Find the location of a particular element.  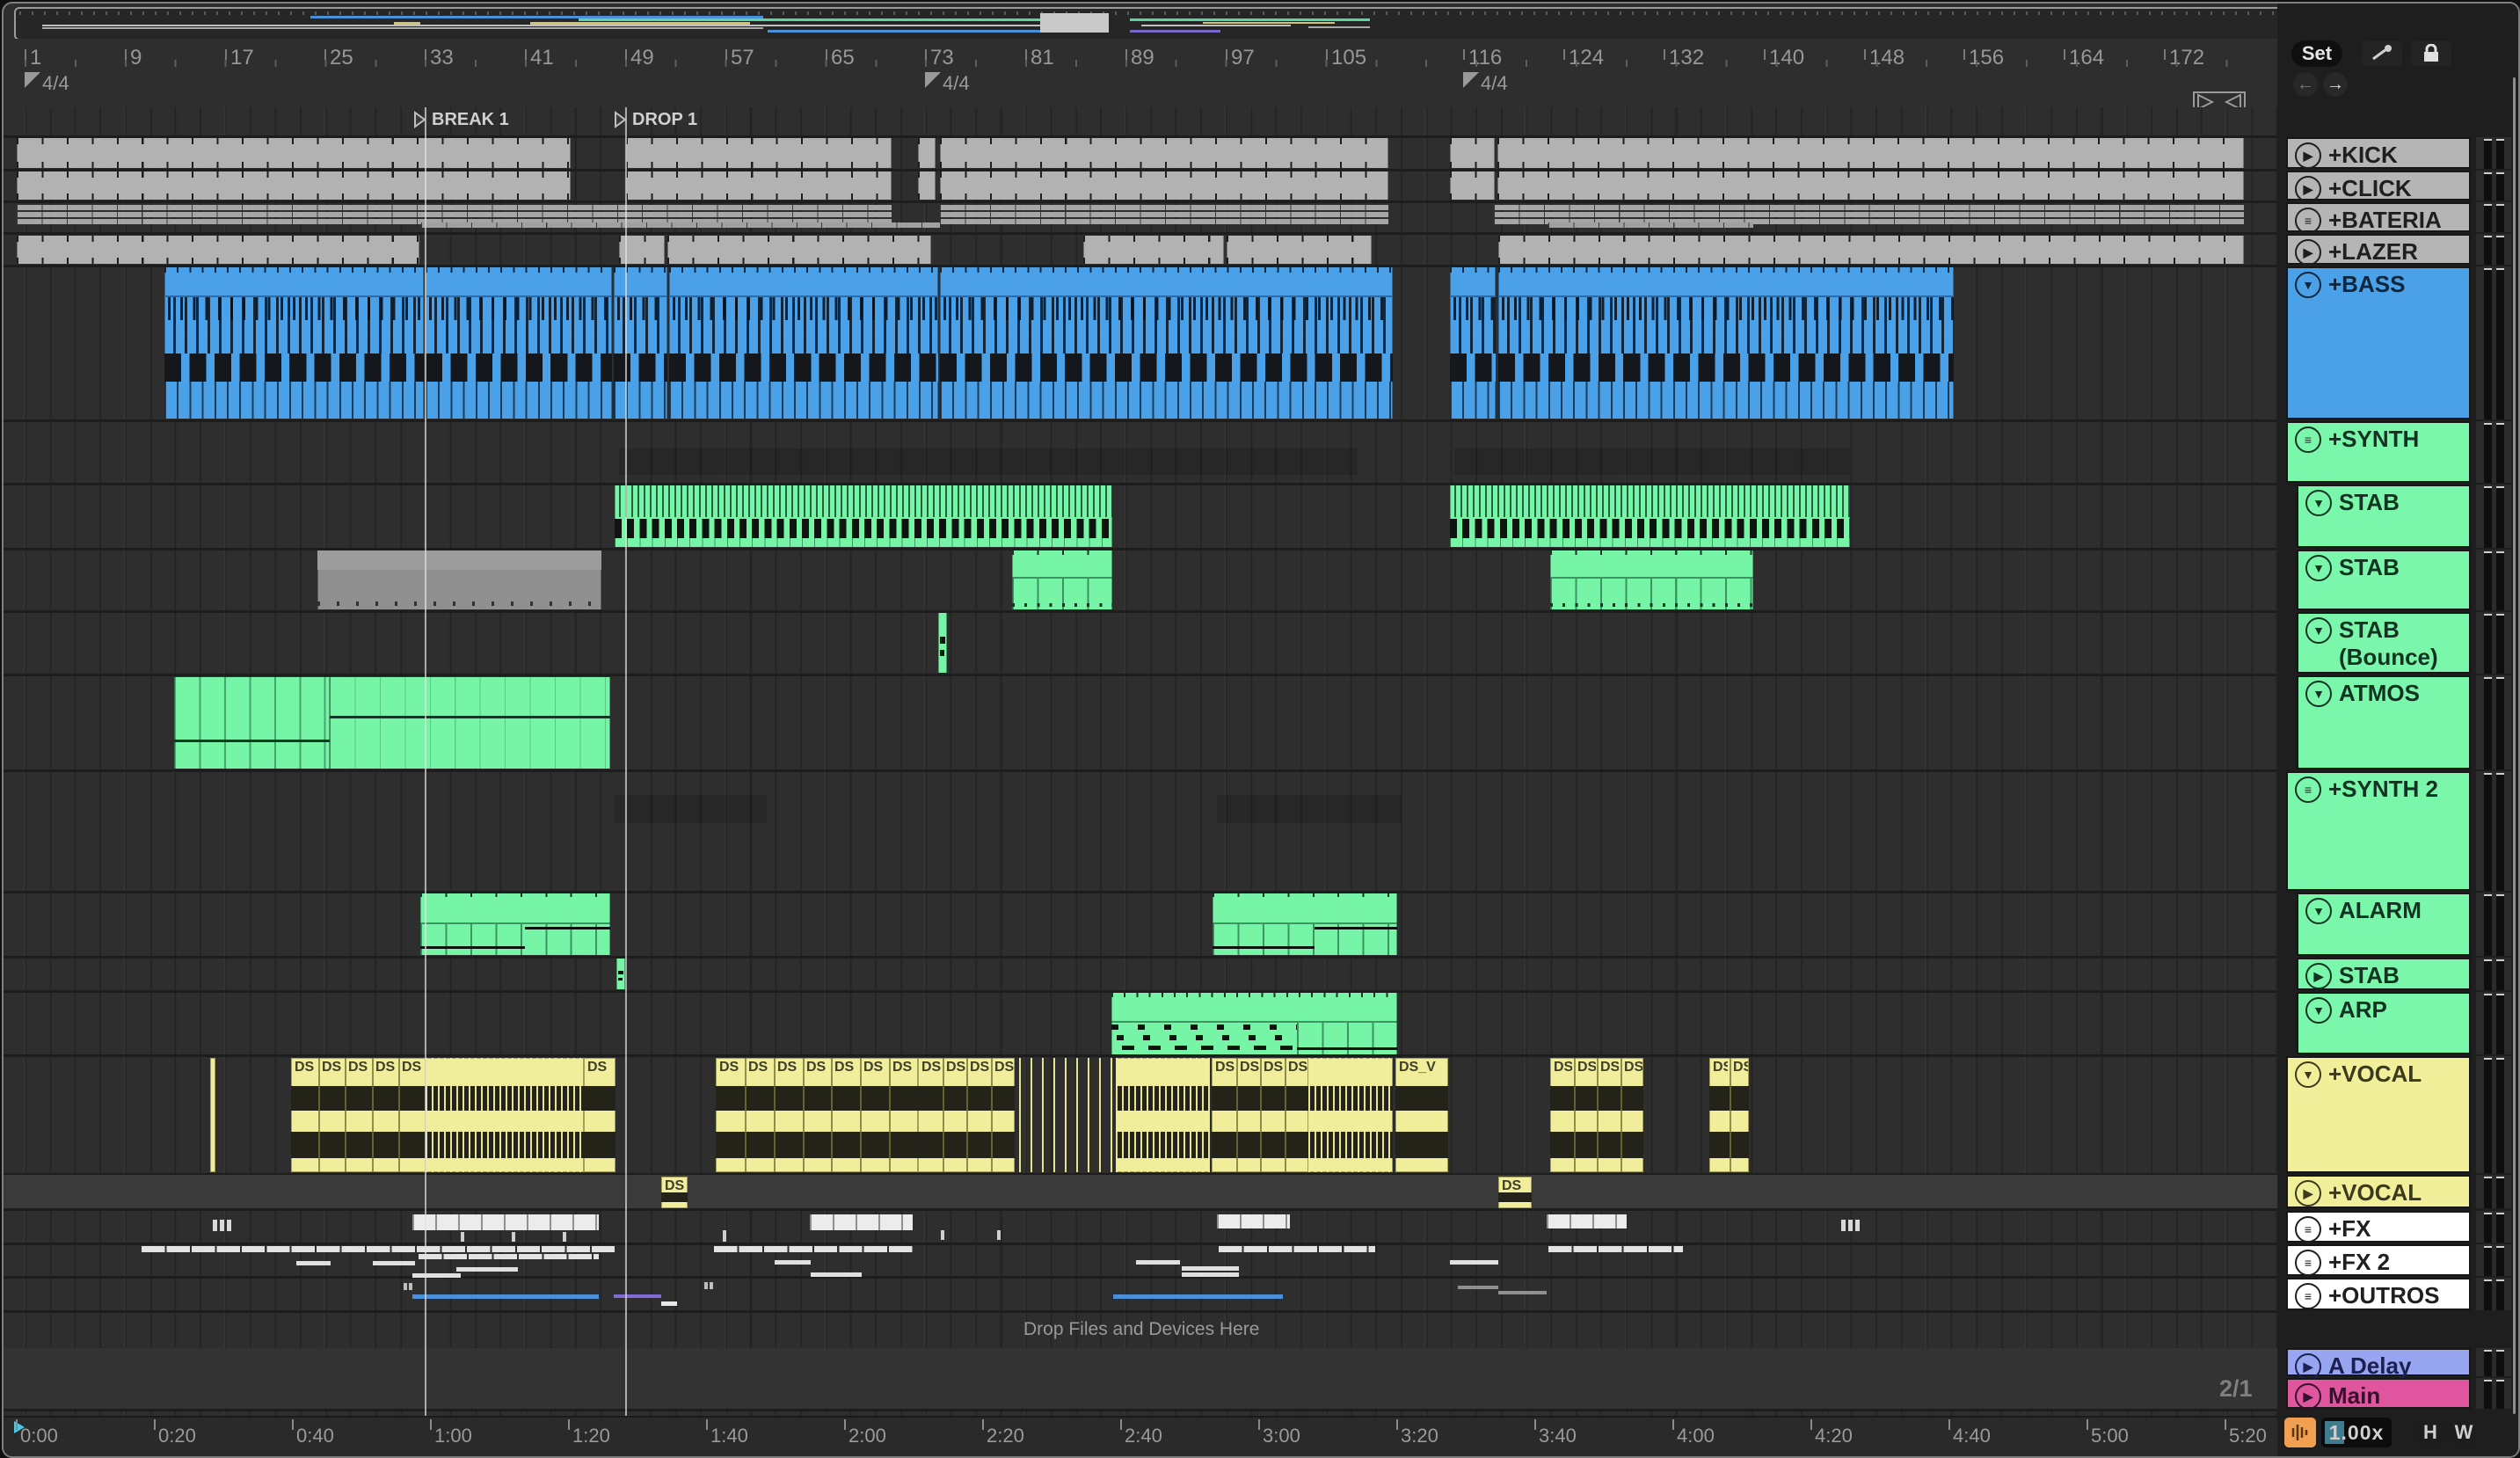

track-header--outros: ≡ +OUTROS is located at coordinates (2378, 1294).